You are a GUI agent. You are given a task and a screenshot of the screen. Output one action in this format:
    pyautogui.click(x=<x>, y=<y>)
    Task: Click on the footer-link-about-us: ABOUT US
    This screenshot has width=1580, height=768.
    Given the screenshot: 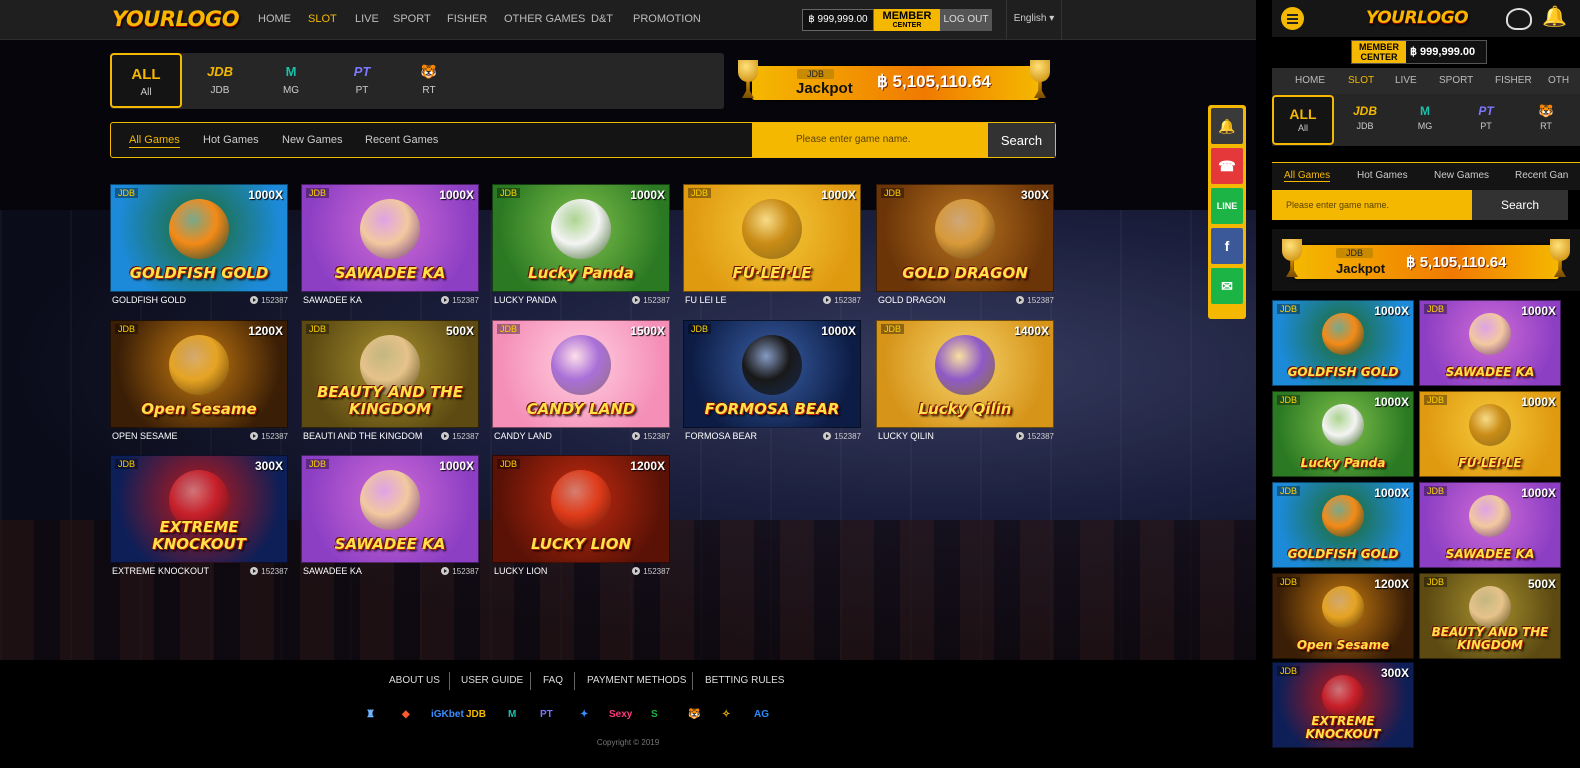 What is the action you would take?
    pyautogui.click(x=414, y=680)
    